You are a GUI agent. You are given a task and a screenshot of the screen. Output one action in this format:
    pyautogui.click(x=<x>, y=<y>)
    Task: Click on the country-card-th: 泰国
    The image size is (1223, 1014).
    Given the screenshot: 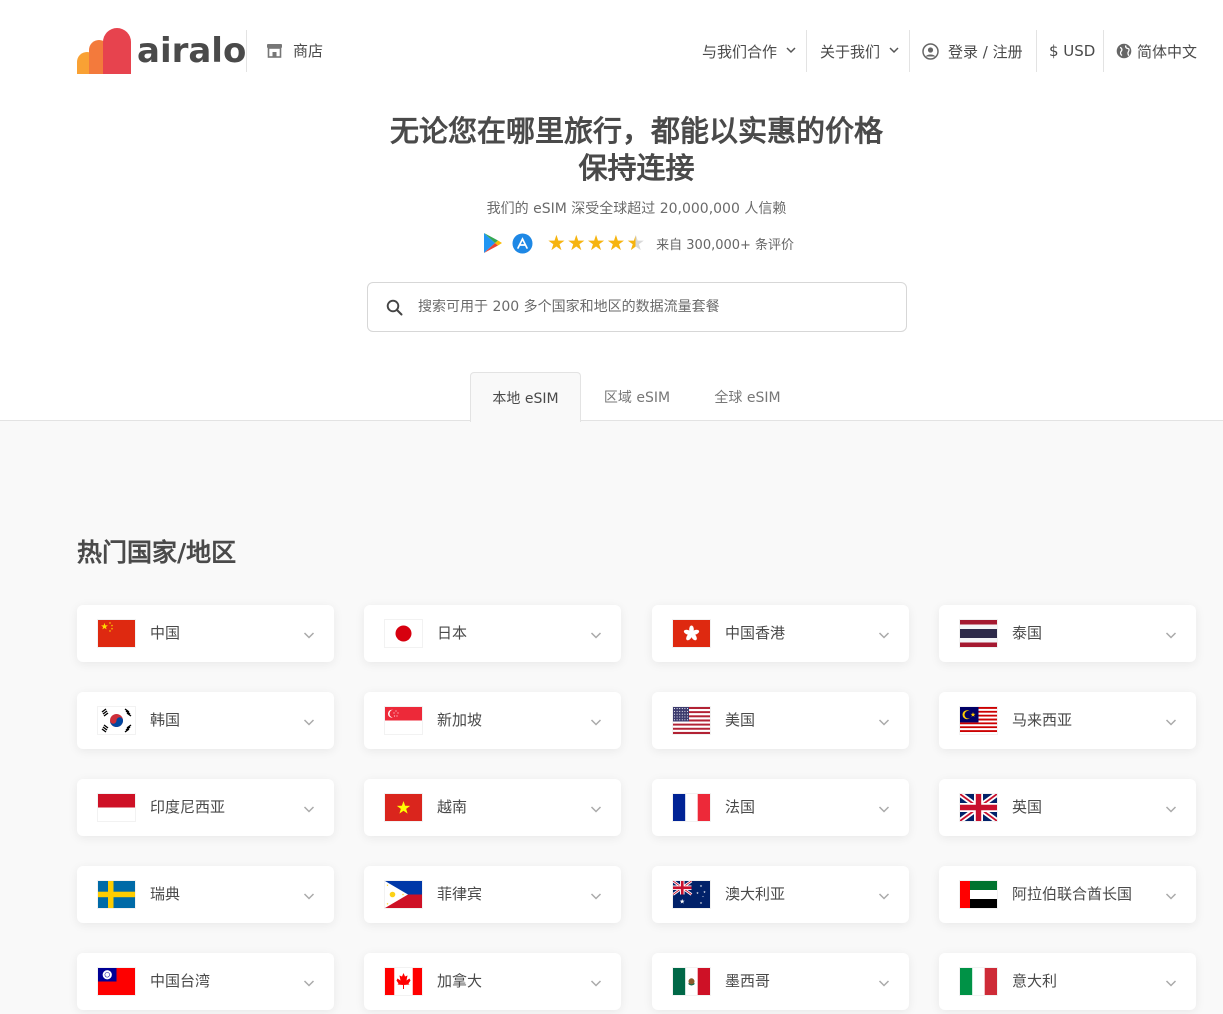 What is the action you would take?
    pyautogui.click(x=1067, y=633)
    